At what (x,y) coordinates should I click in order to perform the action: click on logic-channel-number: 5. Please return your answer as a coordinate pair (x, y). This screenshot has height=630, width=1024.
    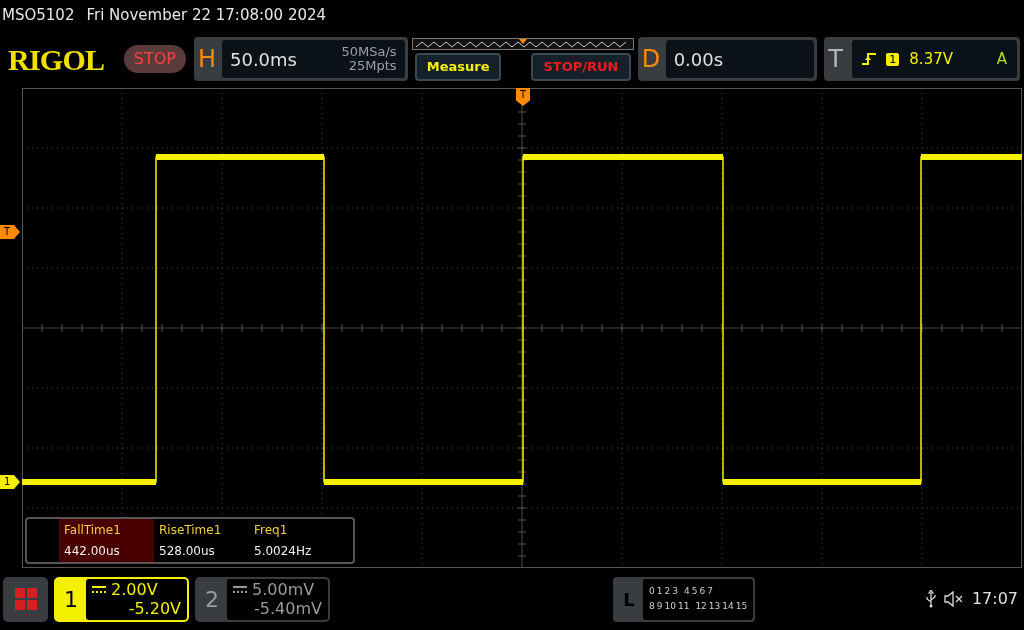
    Looking at the image, I should click on (694, 591).